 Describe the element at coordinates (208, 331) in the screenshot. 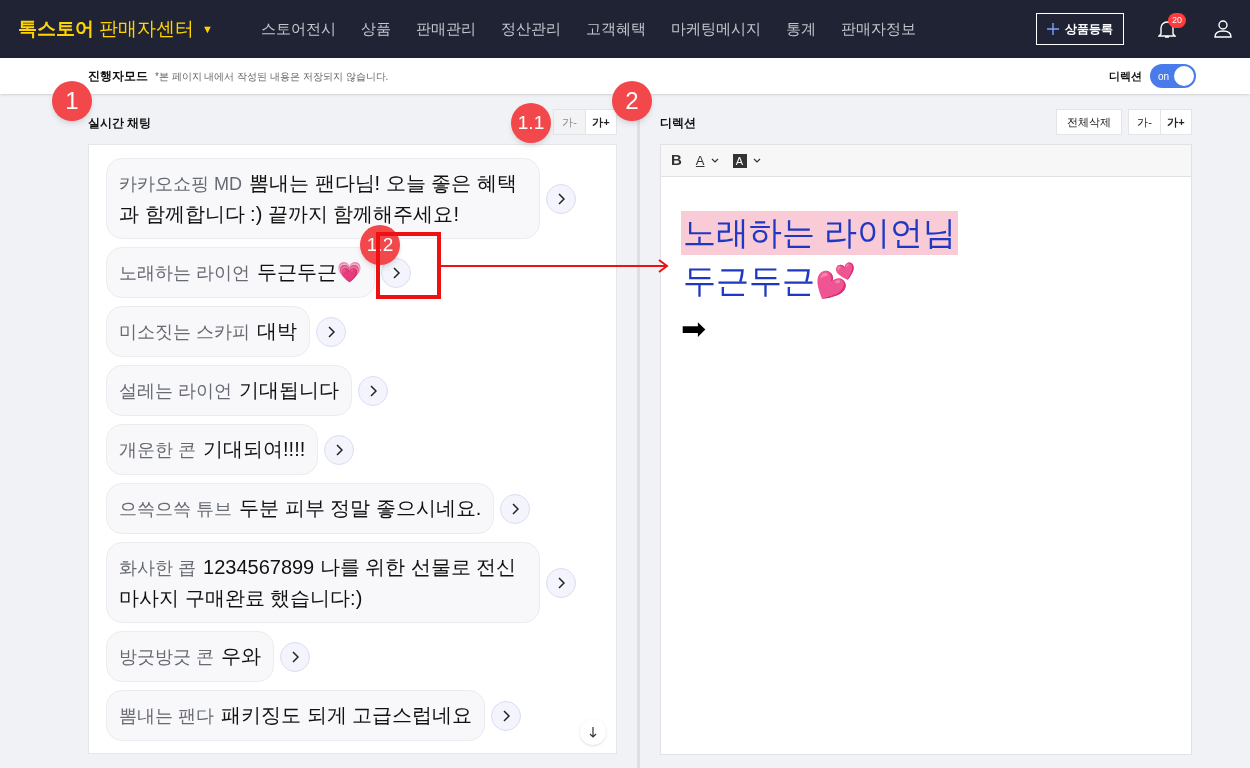

I see `chat-message: 미소짓는 스카피 대박` at that location.